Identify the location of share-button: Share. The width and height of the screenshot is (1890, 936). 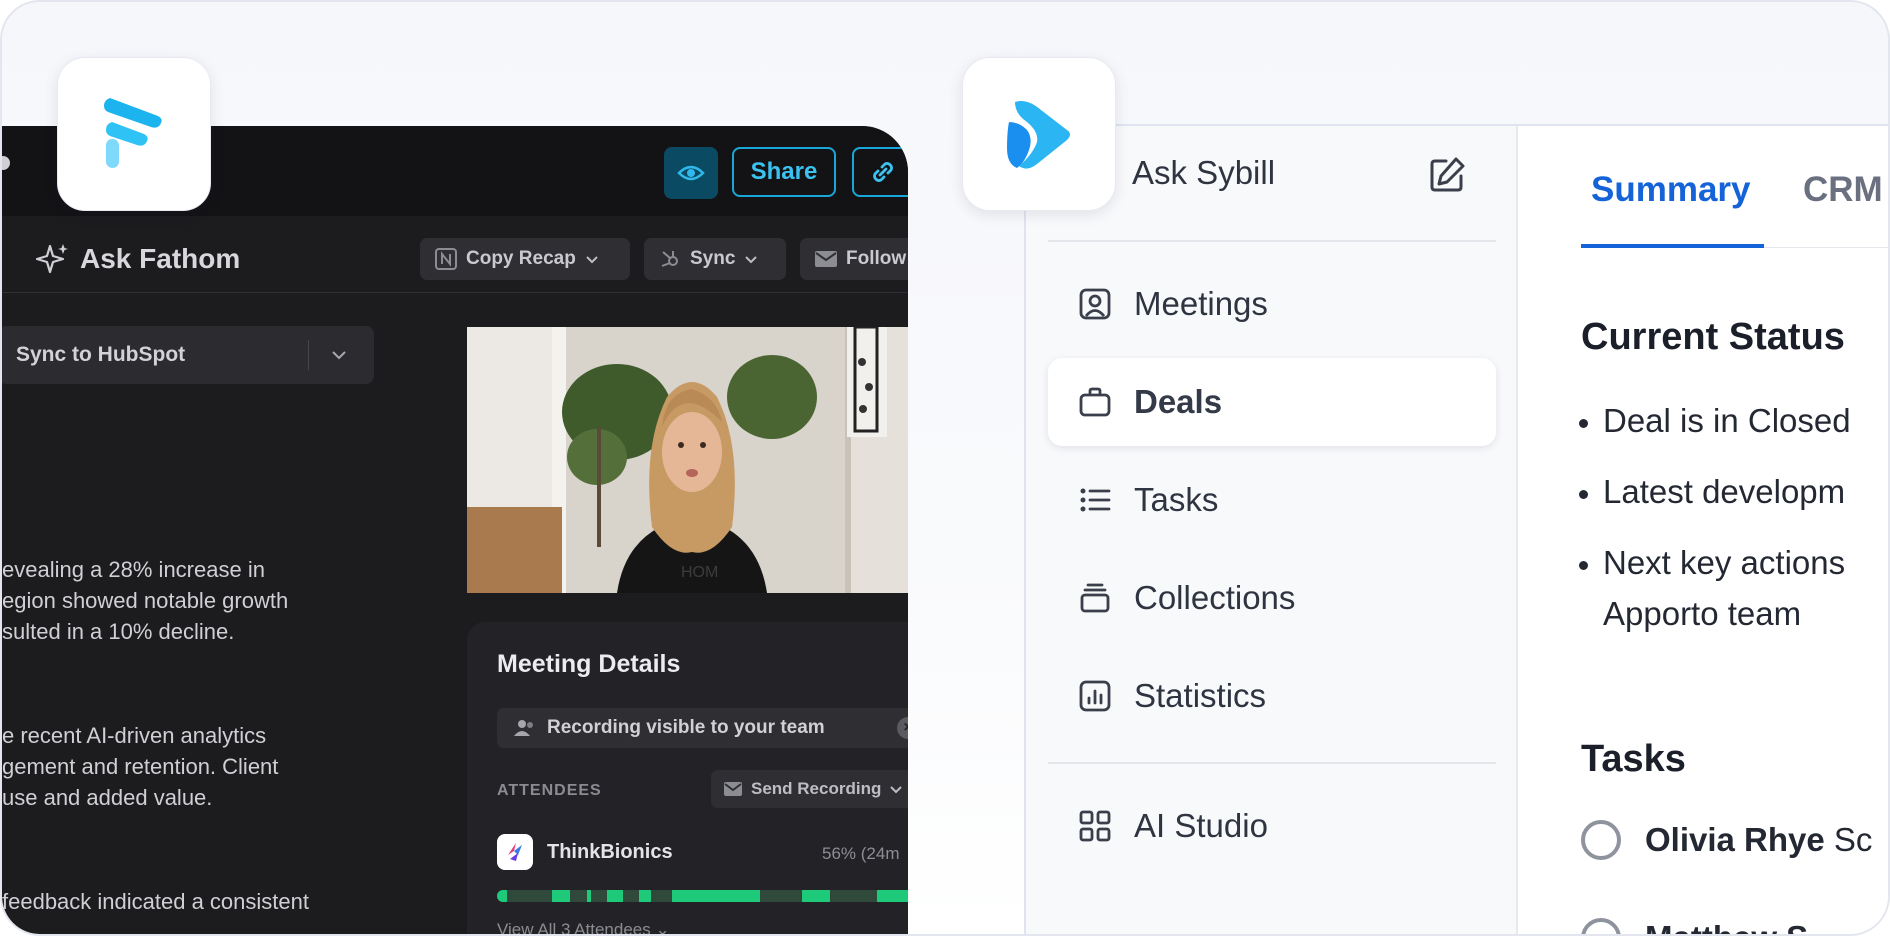
(784, 172).